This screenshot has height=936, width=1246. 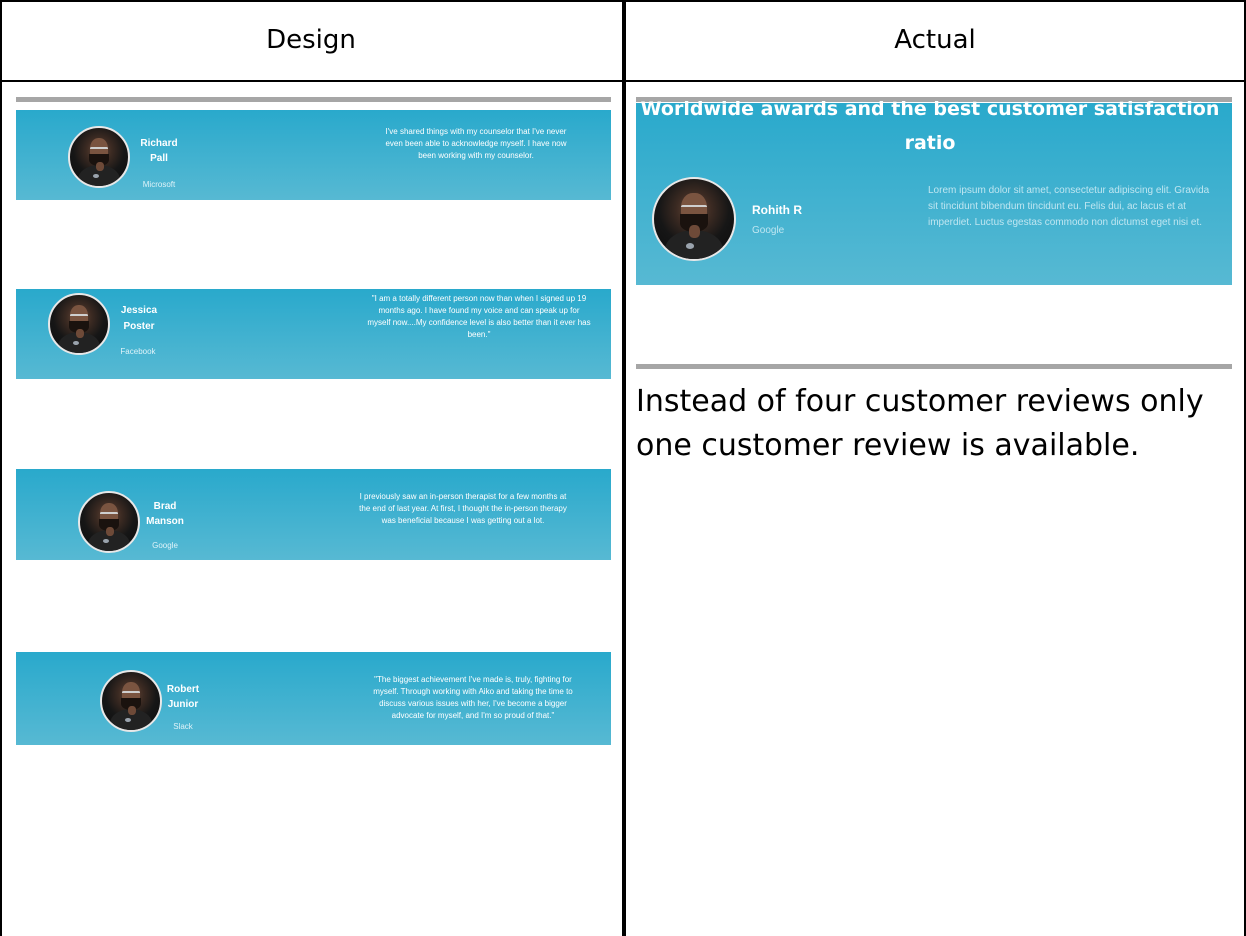 I want to click on reviewer-name-last: Poster, so click(x=139, y=326).